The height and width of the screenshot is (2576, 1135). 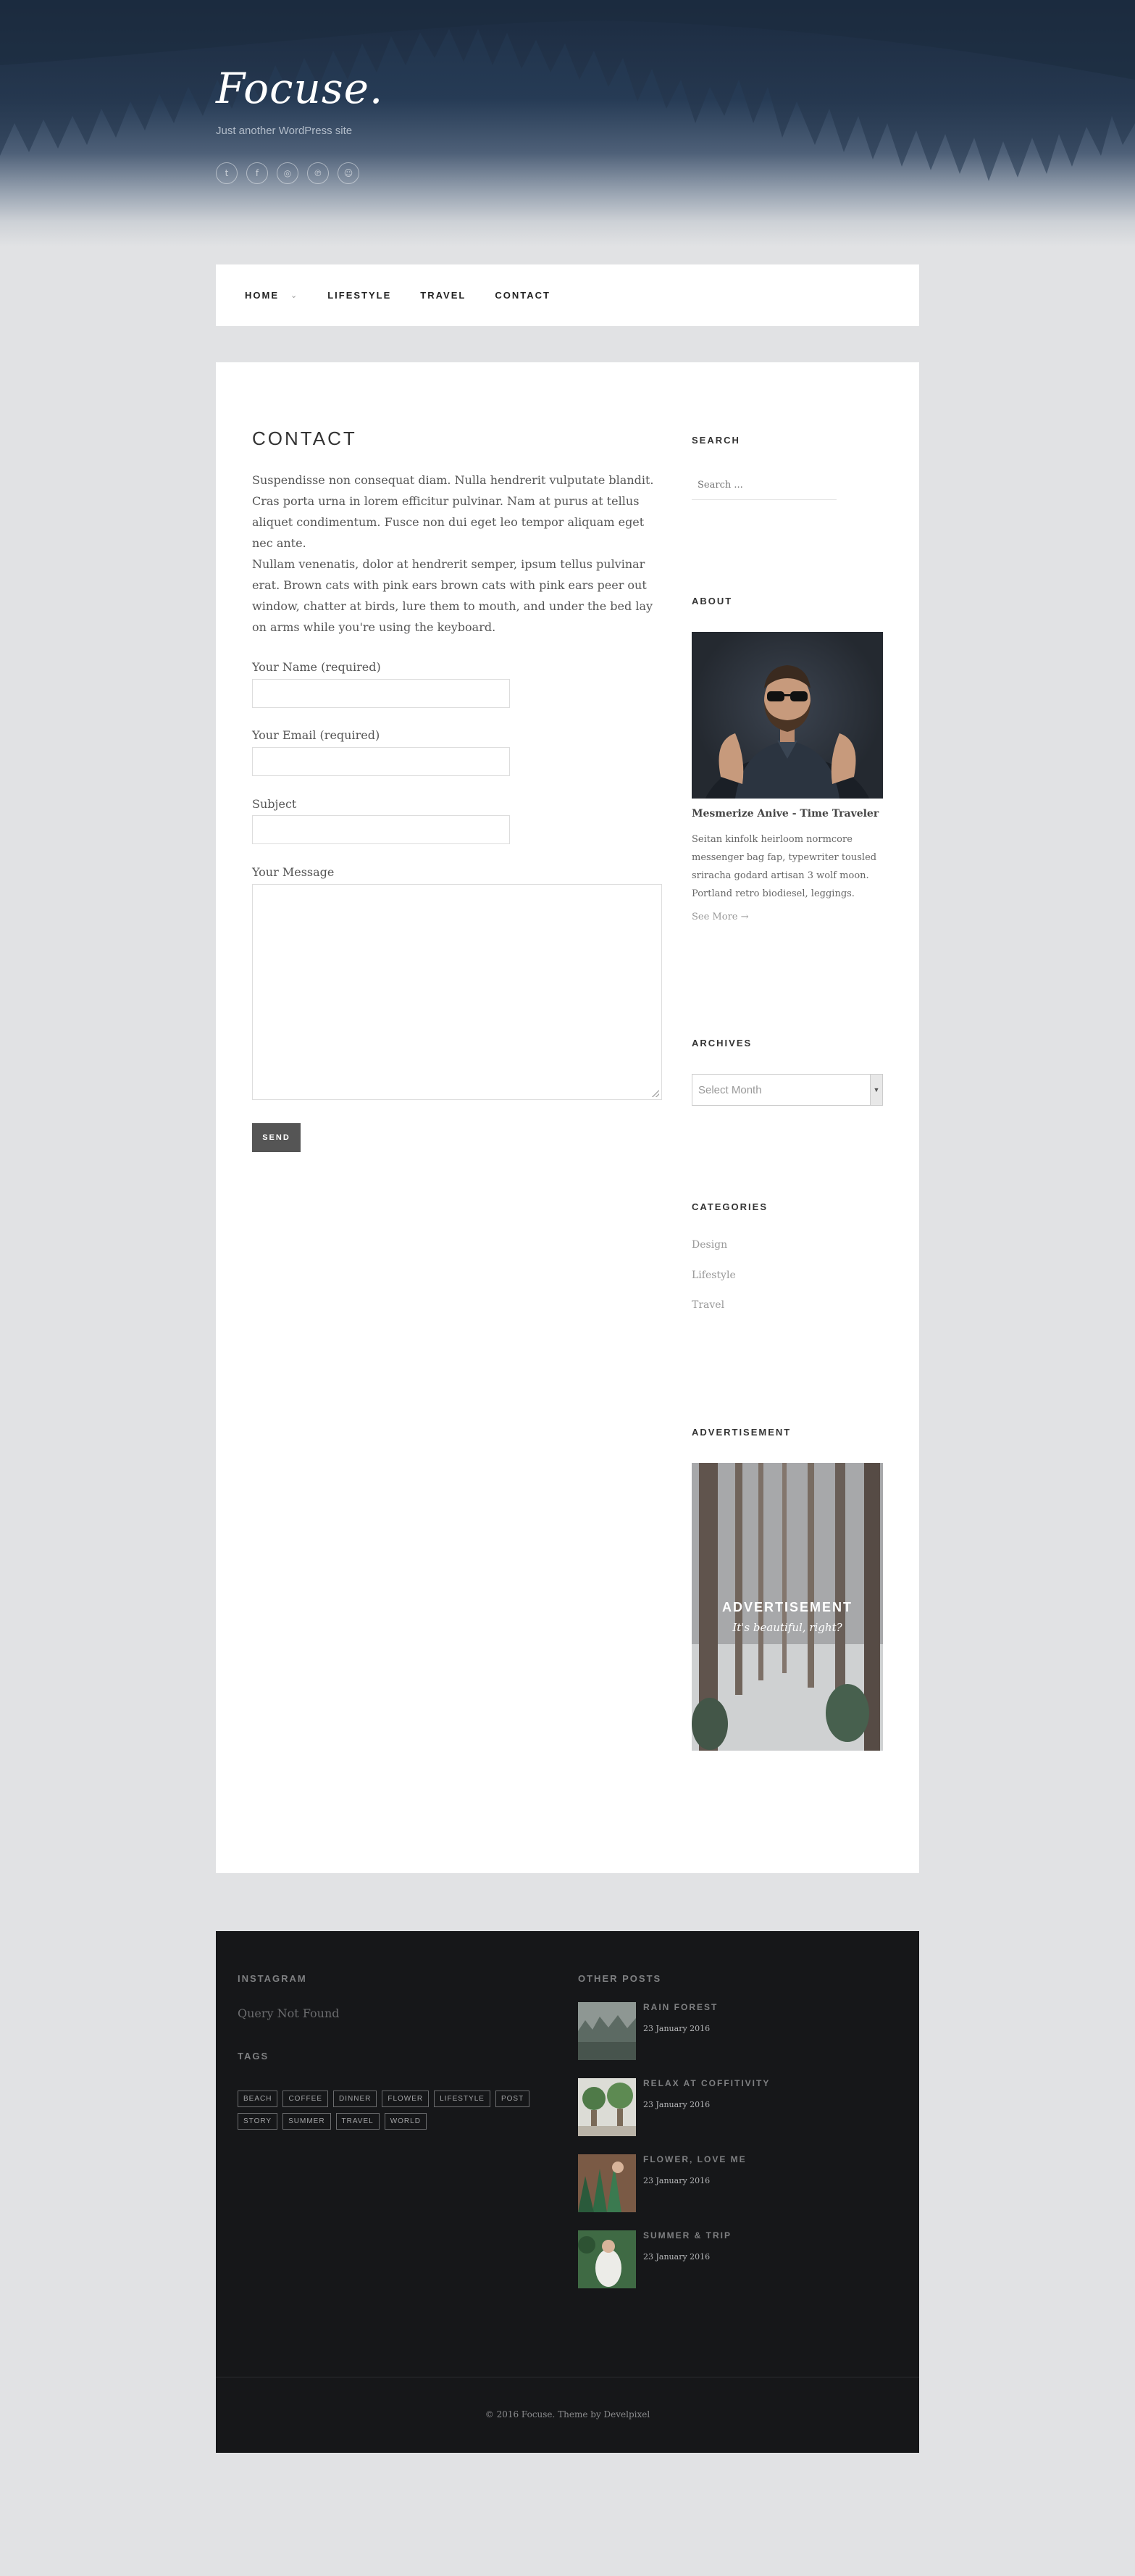 What do you see at coordinates (655, 1093) in the screenshot?
I see `resize-handle-icon` at bounding box center [655, 1093].